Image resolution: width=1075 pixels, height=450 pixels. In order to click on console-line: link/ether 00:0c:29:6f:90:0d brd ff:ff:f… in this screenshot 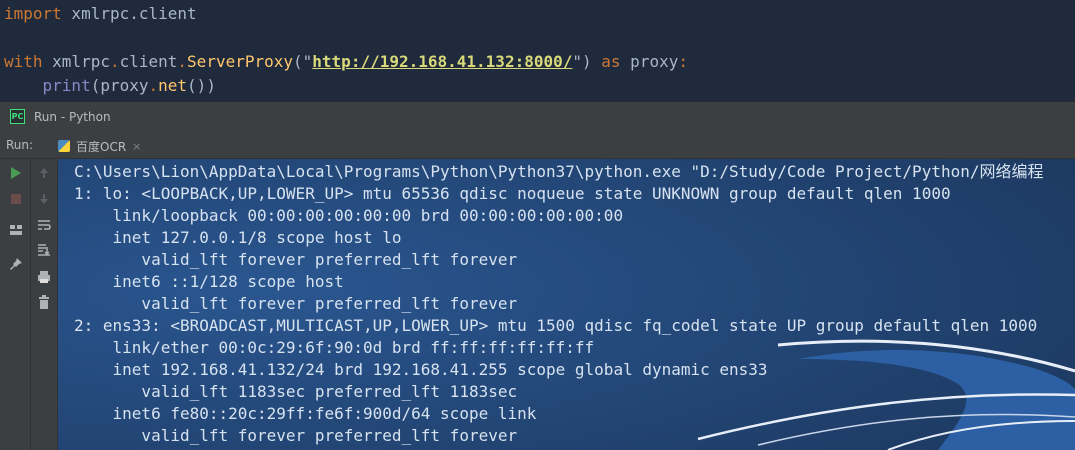, I will do `click(334, 347)`.